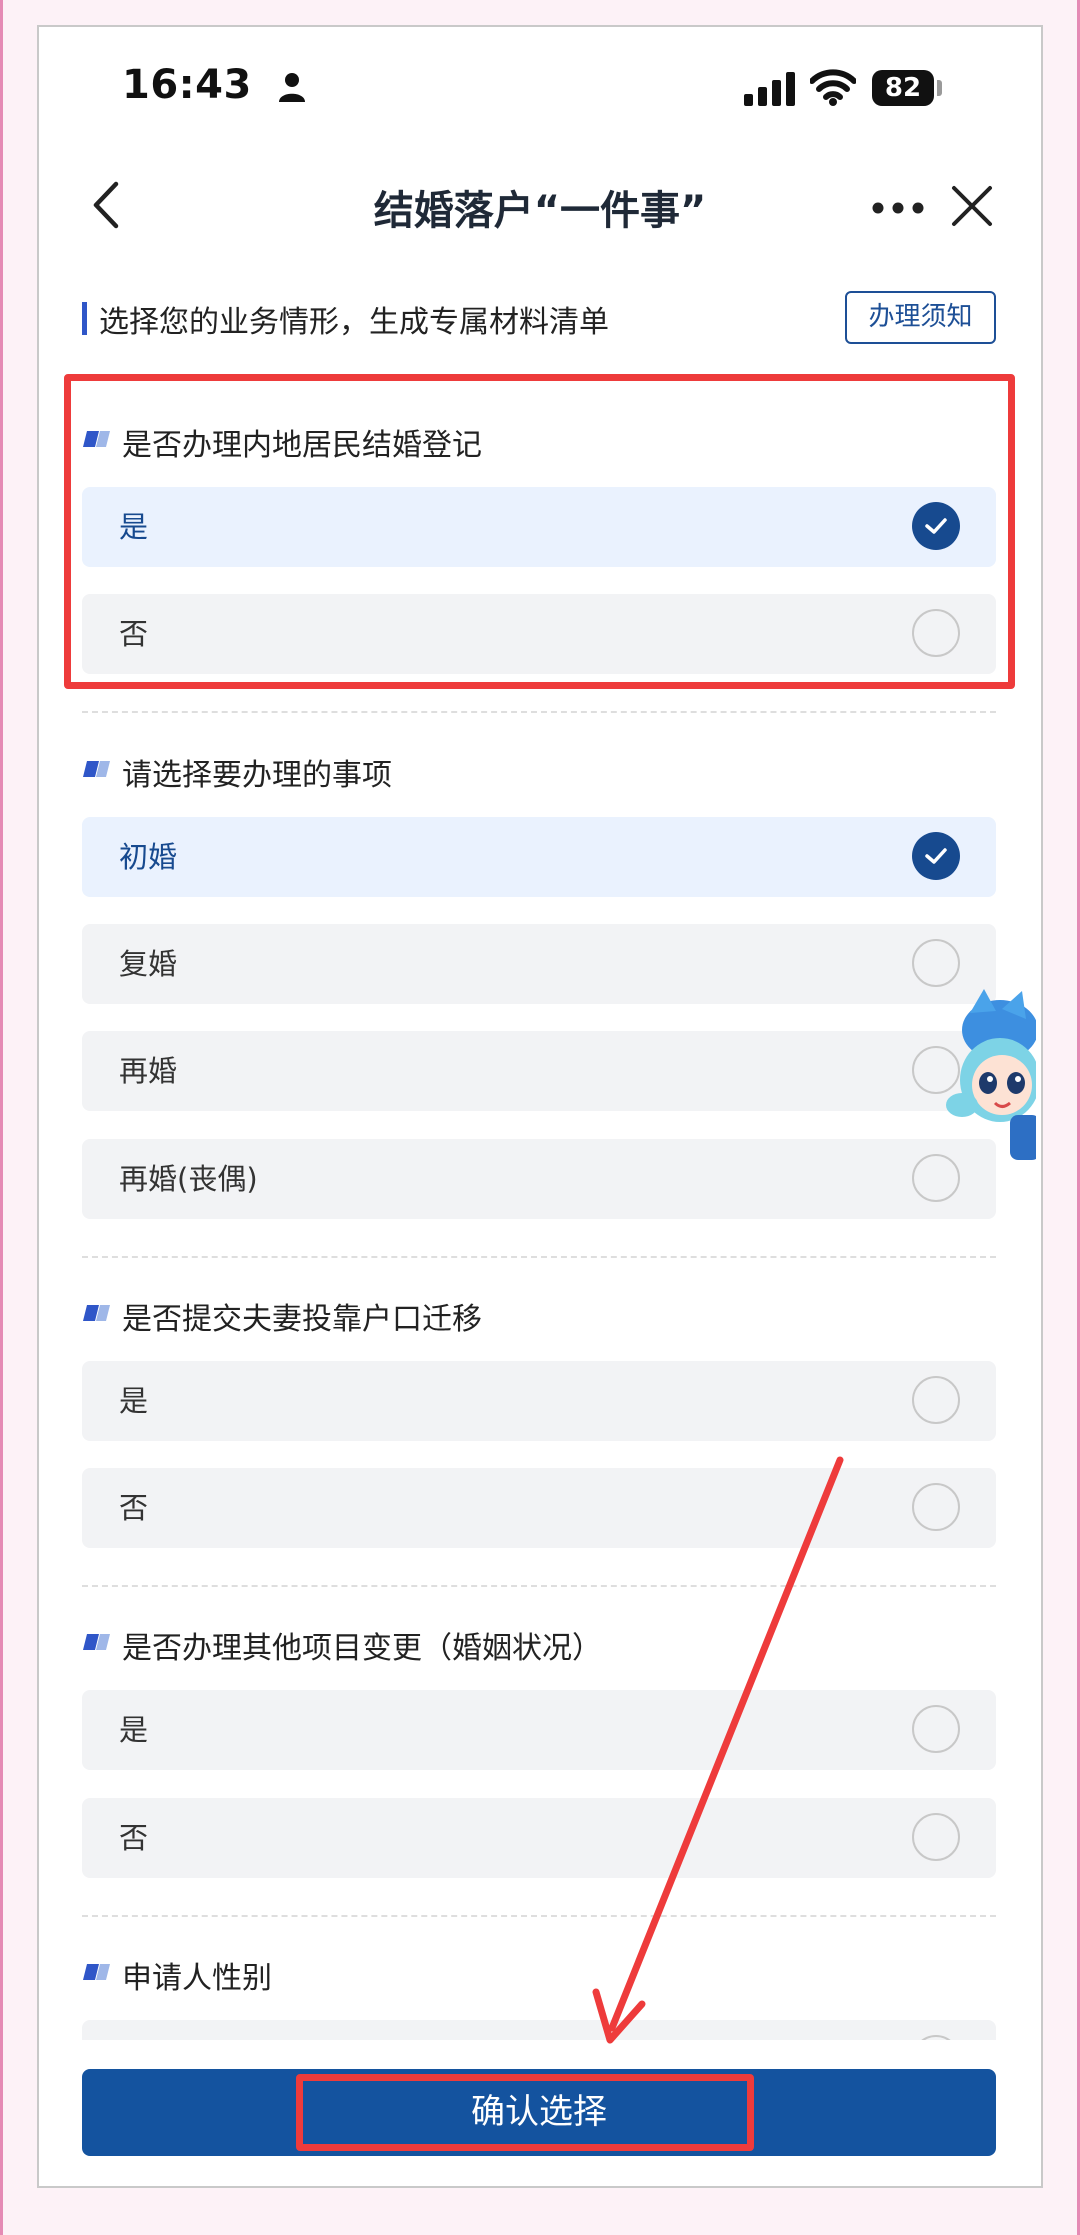 The width and height of the screenshot is (1080, 2235). Describe the element at coordinates (106, 205) in the screenshot. I see `back-chevron-icon` at that location.